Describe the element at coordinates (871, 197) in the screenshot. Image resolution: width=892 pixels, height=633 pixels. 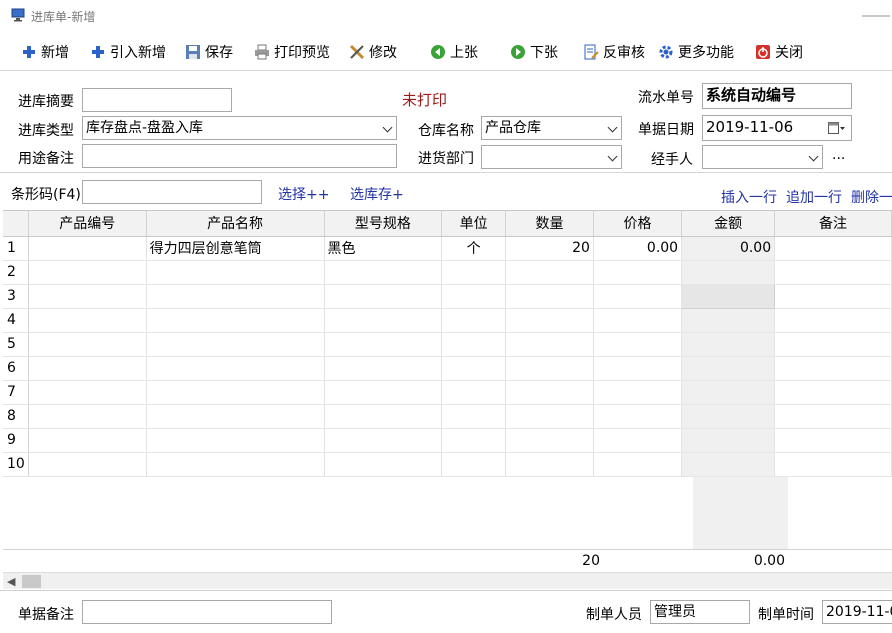
I see `delete-row-link: 删除一` at that location.